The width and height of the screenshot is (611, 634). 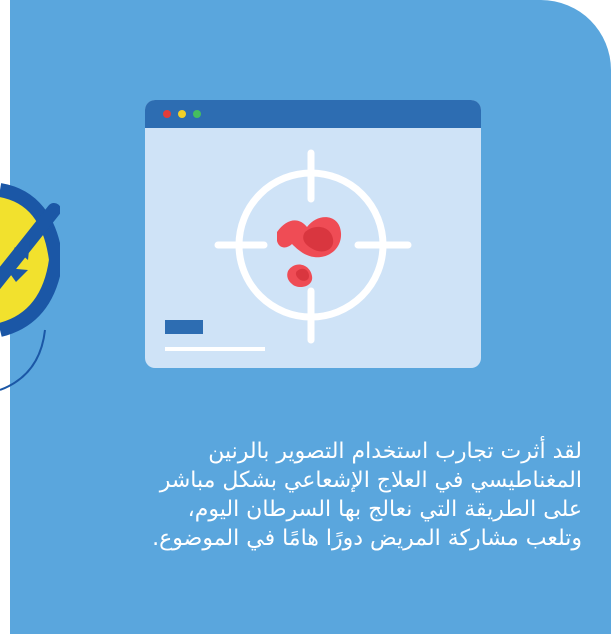 What do you see at coordinates (395, 451) in the screenshot?
I see `paragraph-line-1: لقد أثرت تجارب استخدام التصوير بالرنين` at bounding box center [395, 451].